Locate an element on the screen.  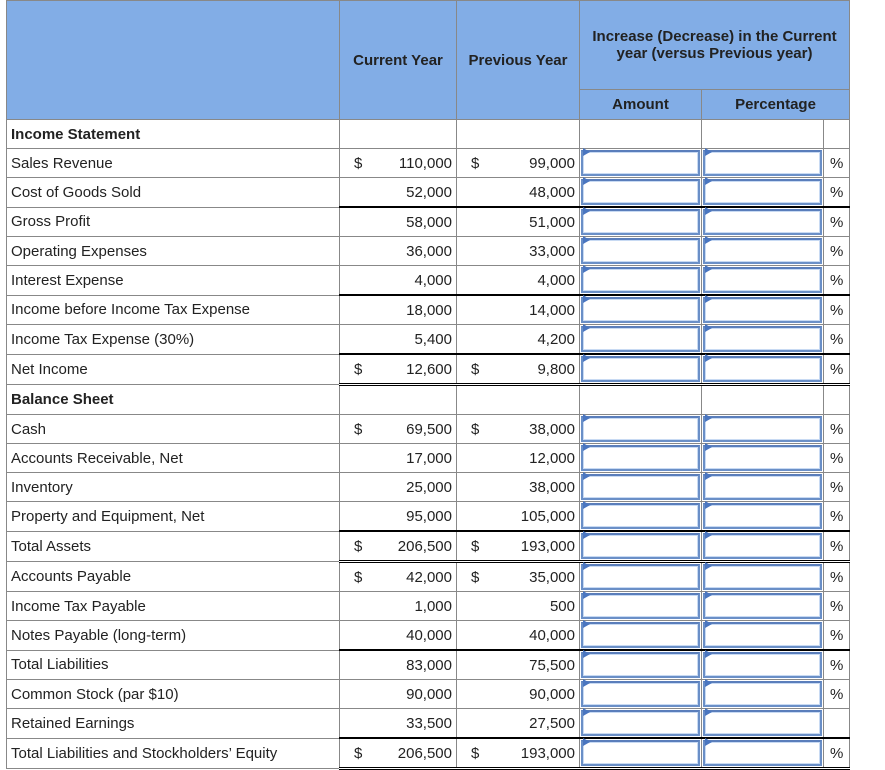
previous-year-value: 105,000 is located at coordinates (547, 516).